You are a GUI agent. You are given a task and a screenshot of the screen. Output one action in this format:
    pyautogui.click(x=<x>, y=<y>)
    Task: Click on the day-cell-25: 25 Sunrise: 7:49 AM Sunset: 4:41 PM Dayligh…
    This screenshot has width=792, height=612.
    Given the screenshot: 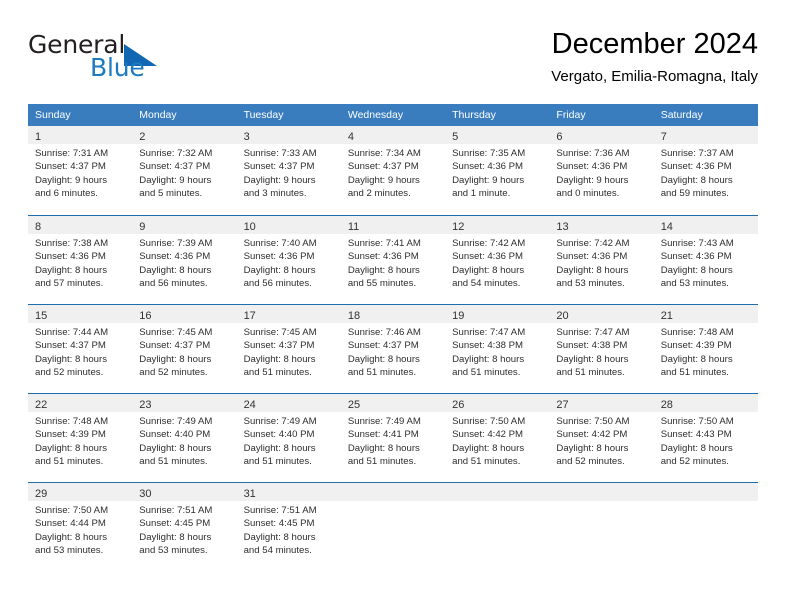 What is the action you would take?
    pyautogui.click(x=393, y=438)
    